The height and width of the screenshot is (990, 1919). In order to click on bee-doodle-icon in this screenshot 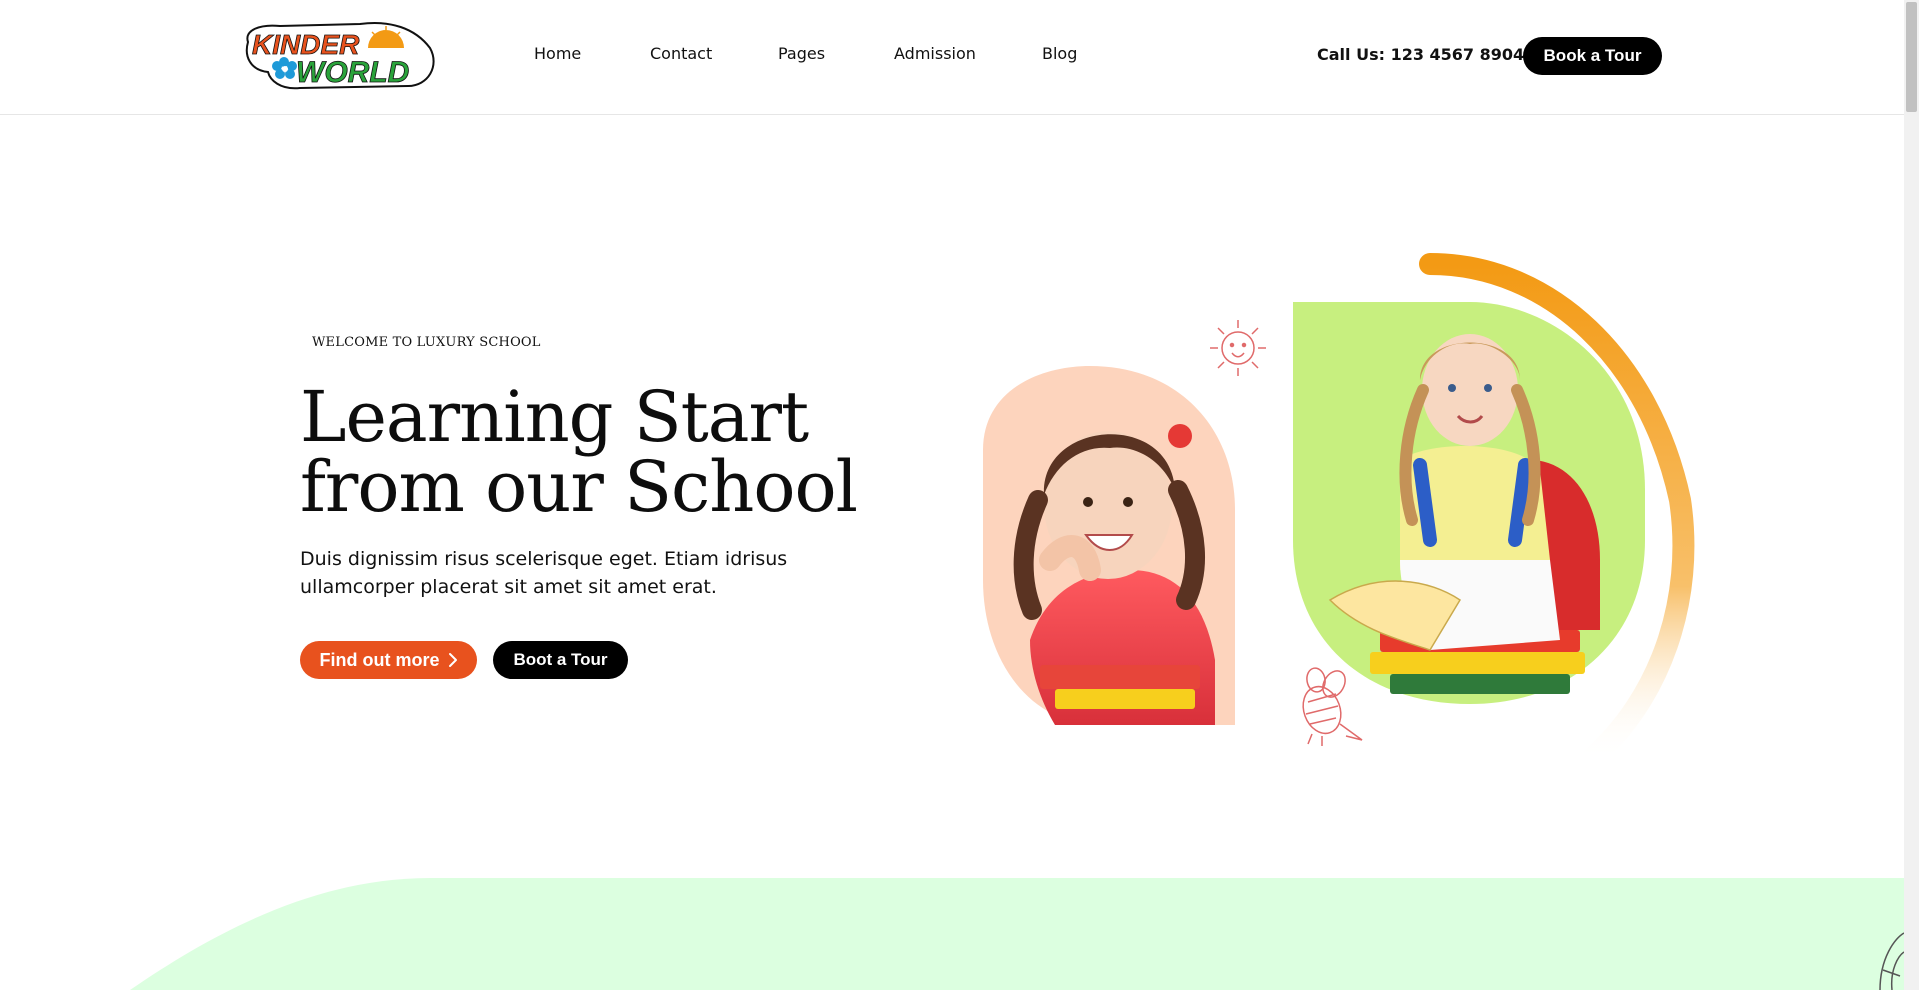, I will do `click(1332, 706)`.